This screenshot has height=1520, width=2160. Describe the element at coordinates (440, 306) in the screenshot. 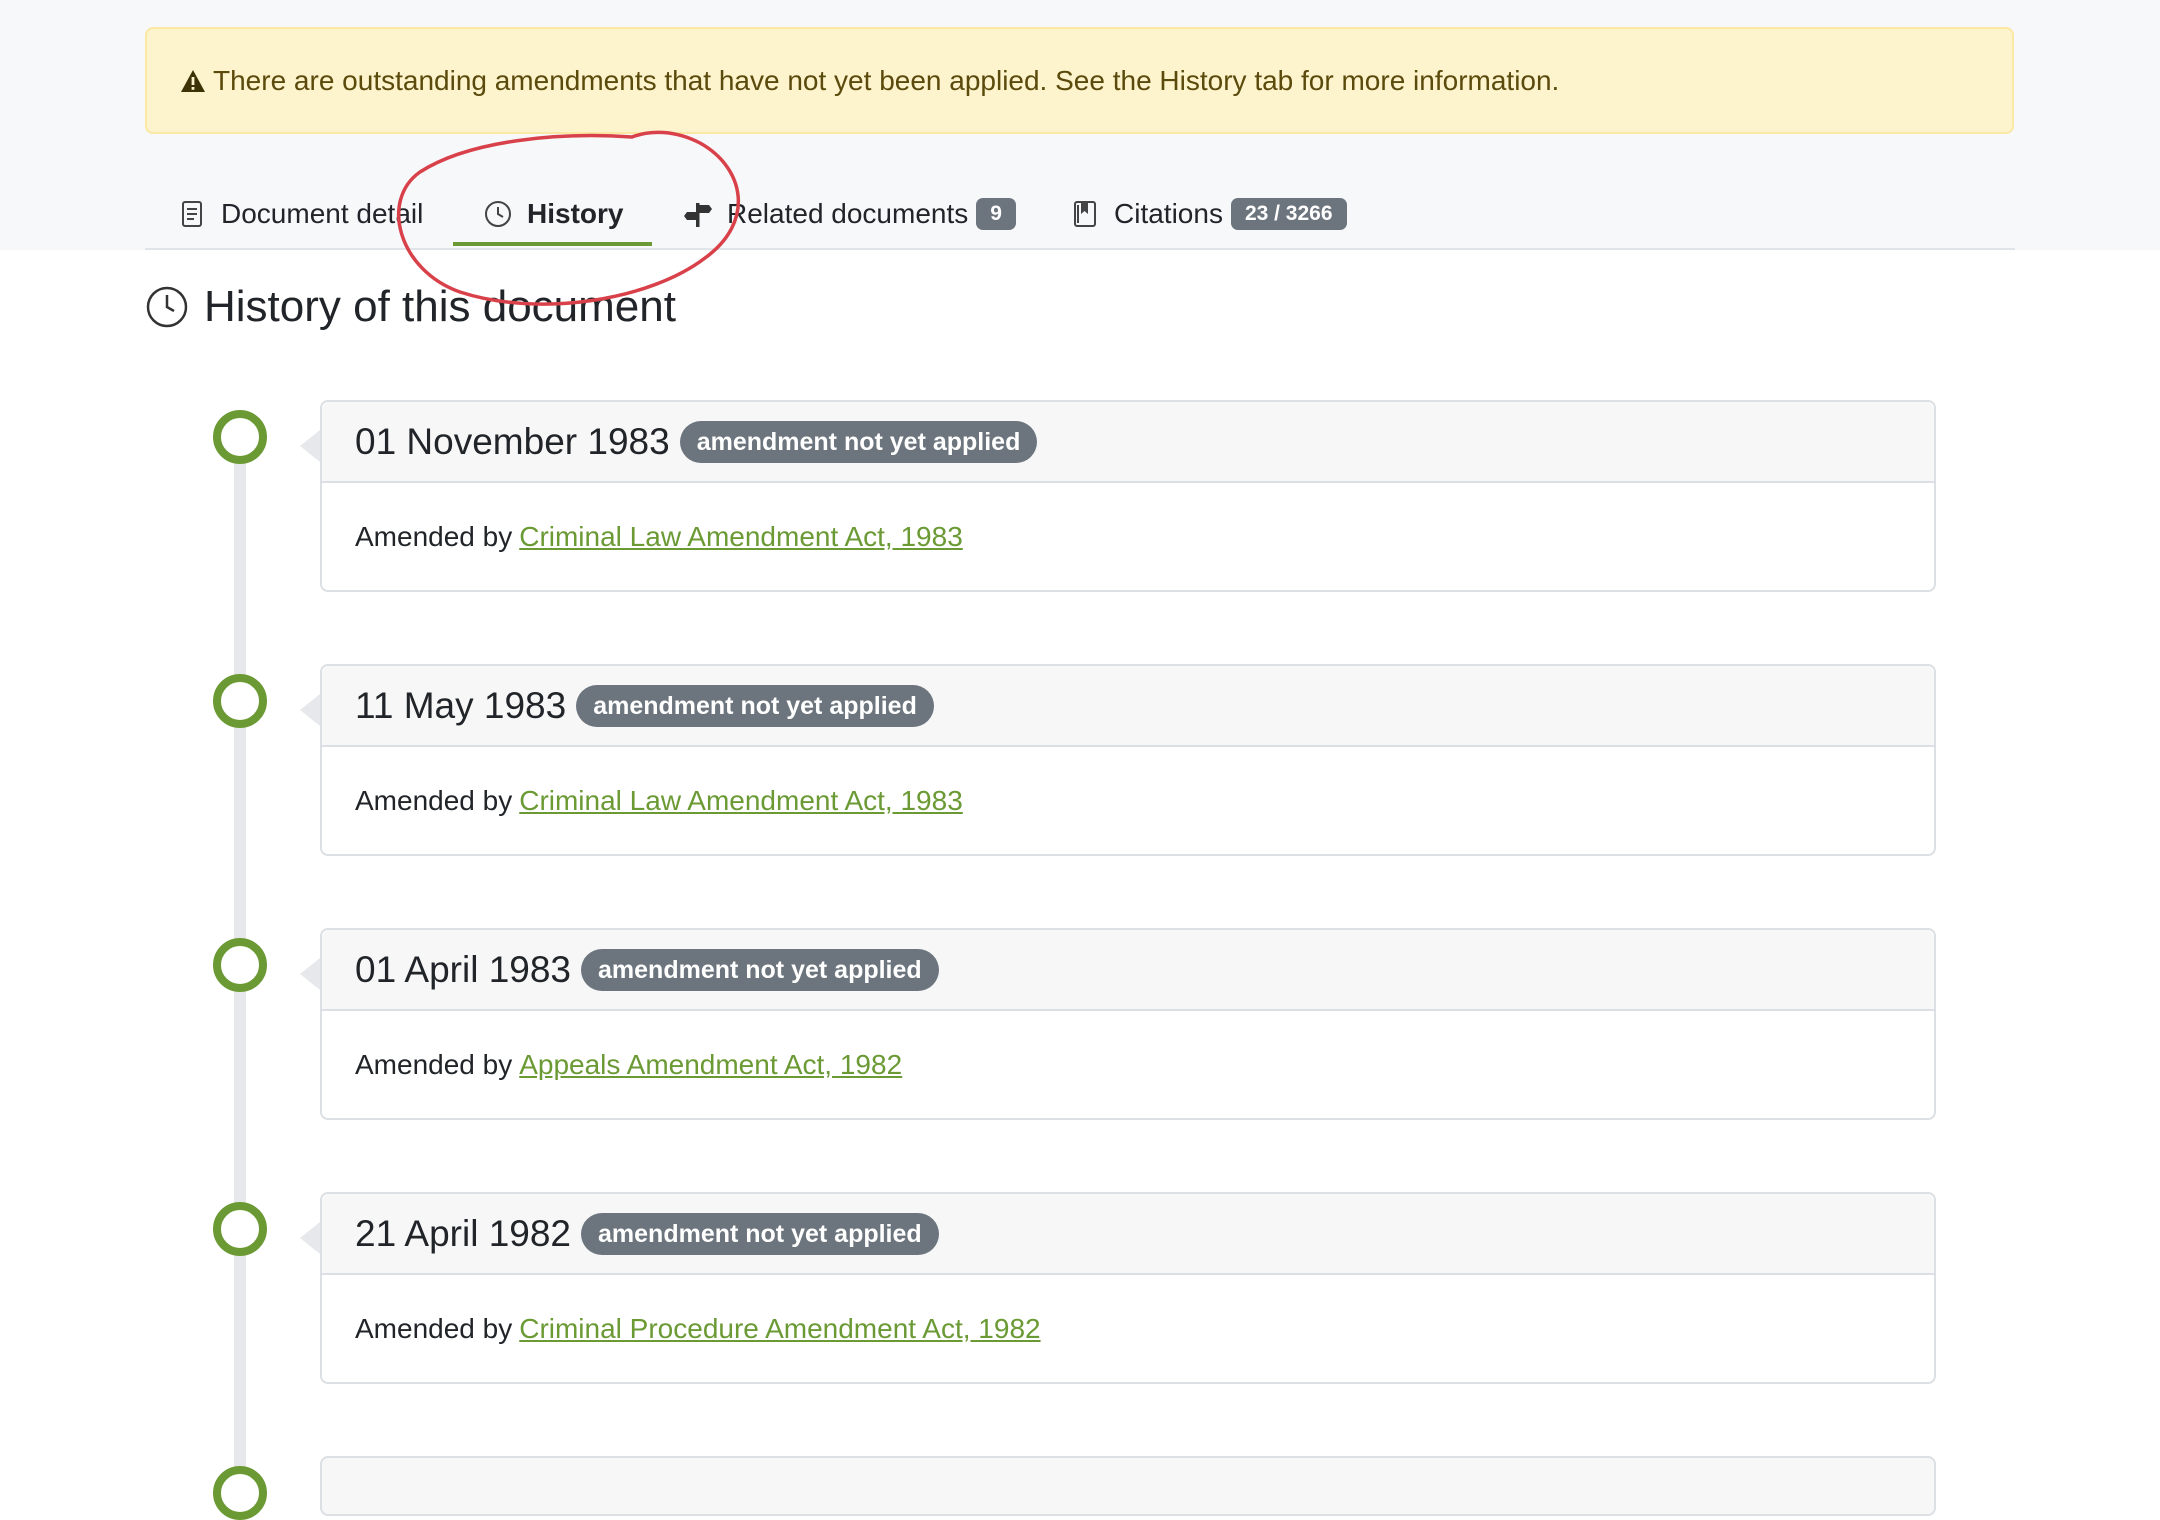

I see `page-title-text: History of this document` at that location.